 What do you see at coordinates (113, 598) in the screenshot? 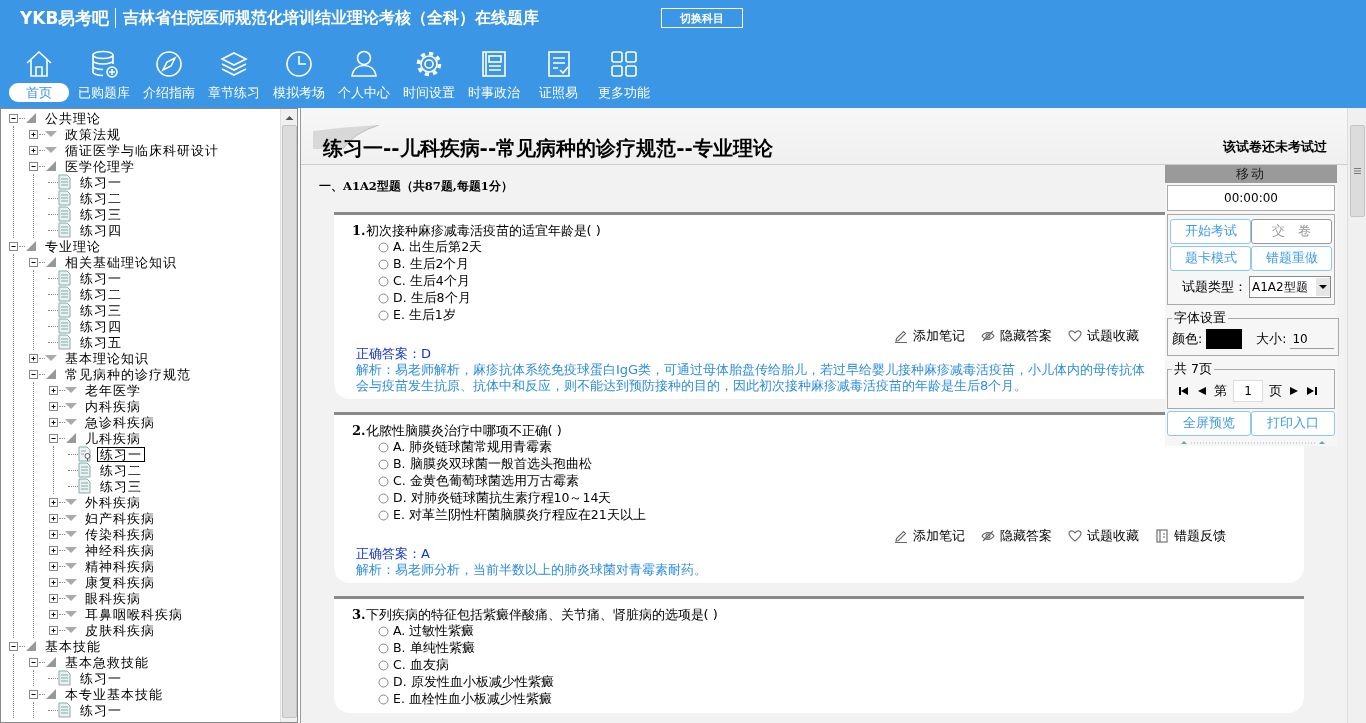
I see `tree-item: 眼科疾病` at bounding box center [113, 598].